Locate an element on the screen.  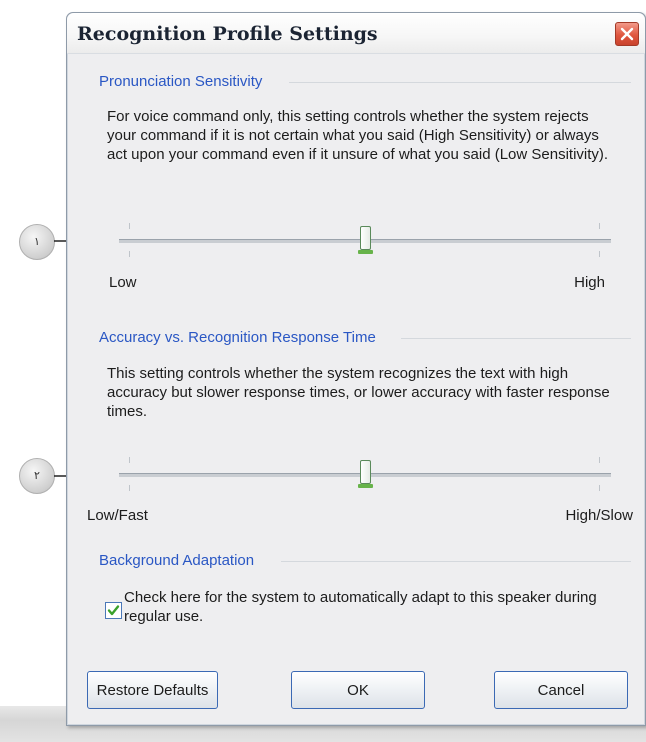
adaptation-checkbox is located at coordinates (113, 610).